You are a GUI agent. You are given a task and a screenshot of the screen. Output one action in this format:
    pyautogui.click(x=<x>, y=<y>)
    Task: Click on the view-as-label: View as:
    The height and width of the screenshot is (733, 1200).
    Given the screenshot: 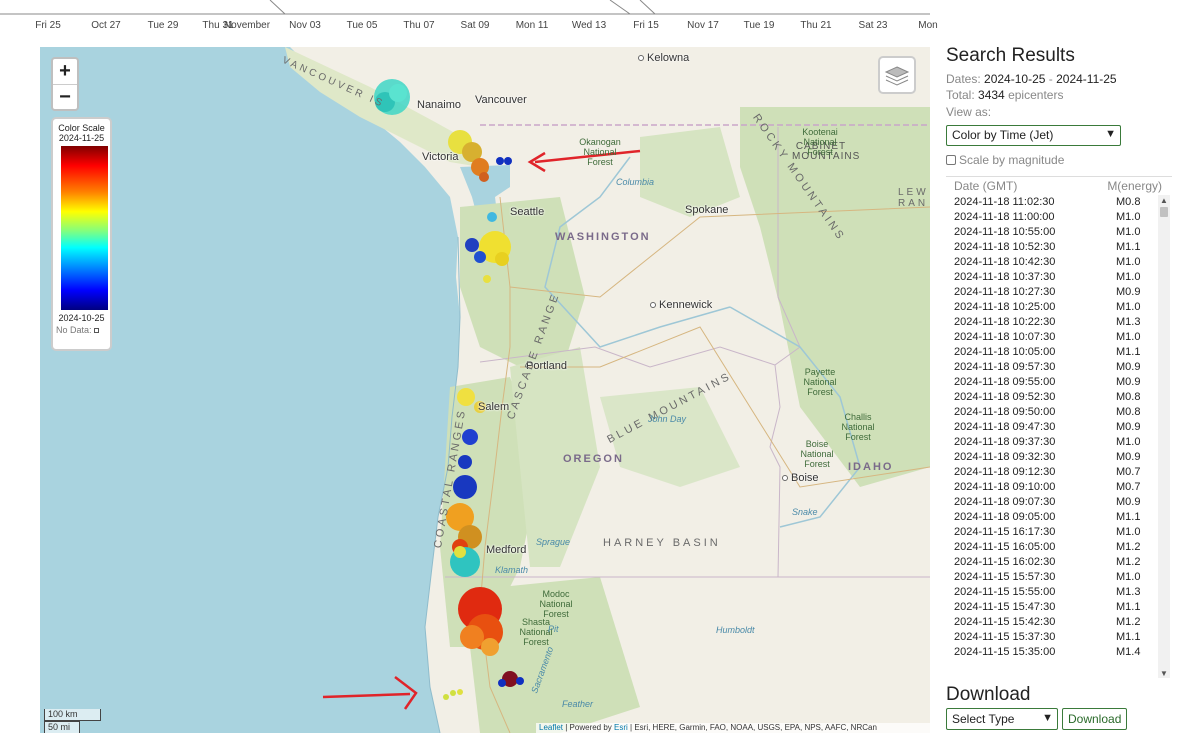 What is the action you would take?
    pyautogui.click(x=969, y=112)
    